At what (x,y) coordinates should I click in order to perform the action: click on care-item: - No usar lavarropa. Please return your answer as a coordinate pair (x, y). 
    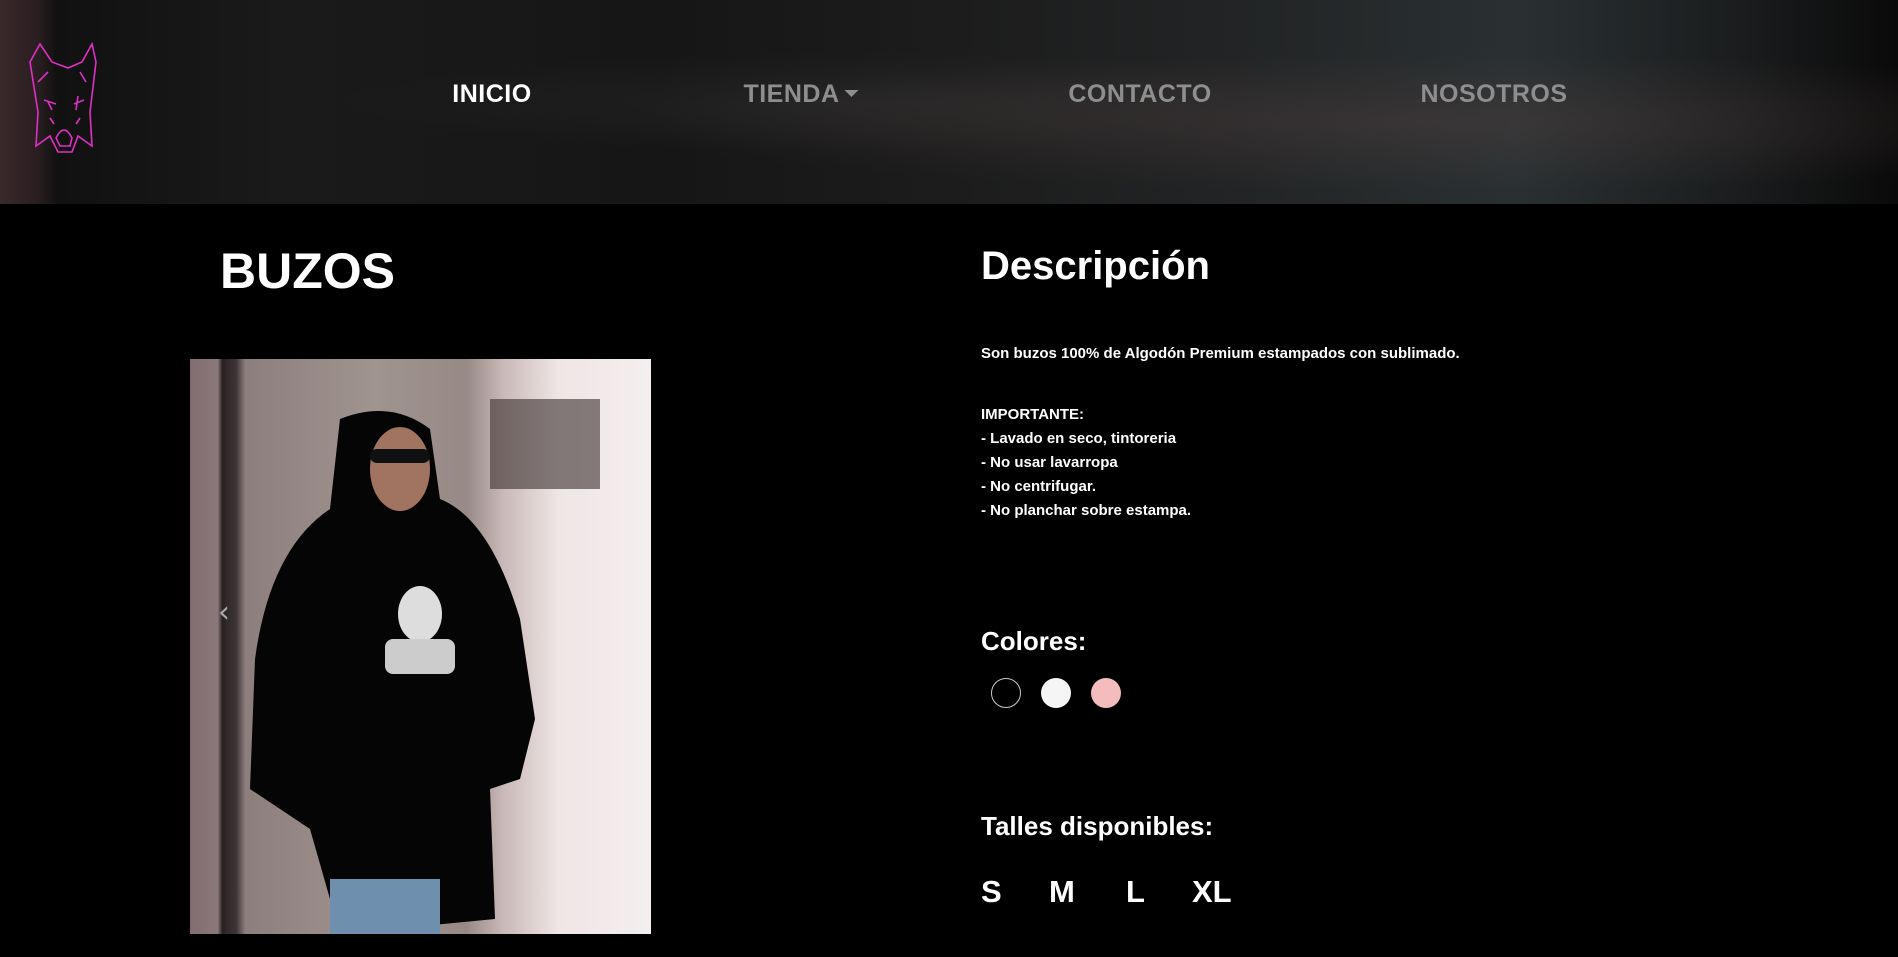
    Looking at the image, I should click on (1049, 462).